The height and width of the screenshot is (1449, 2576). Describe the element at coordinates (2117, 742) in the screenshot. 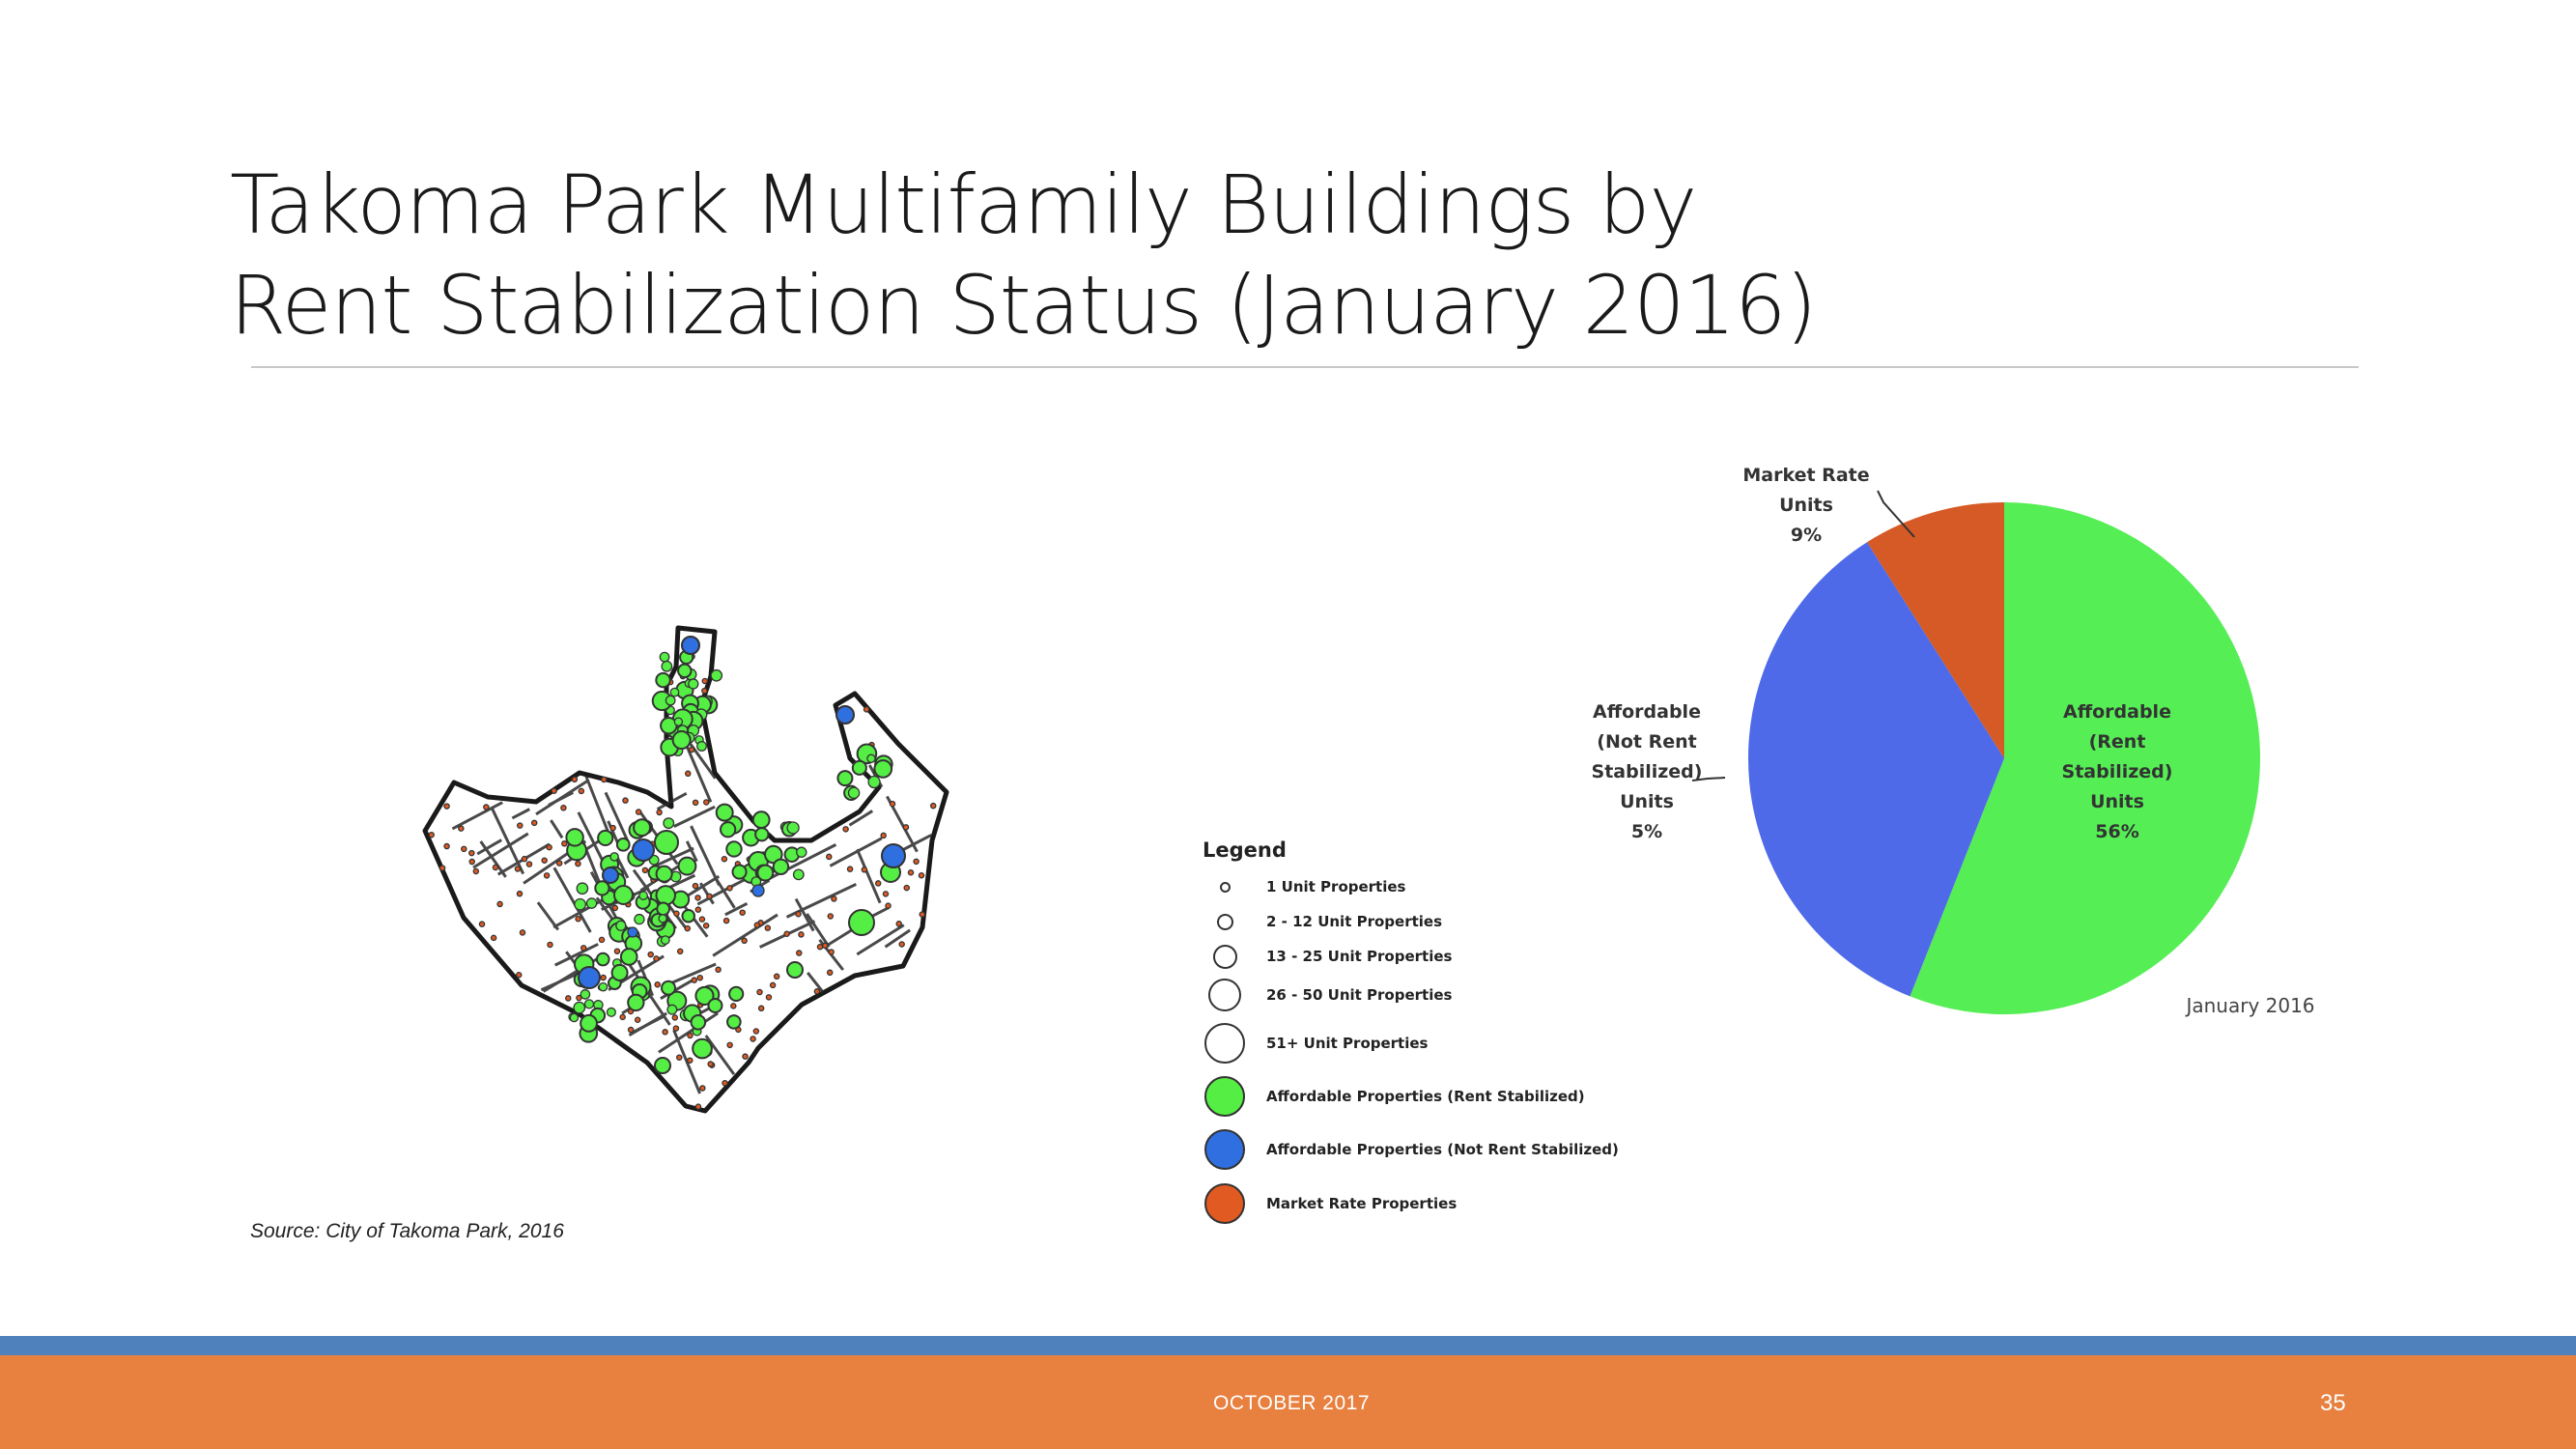

I see `label-stabilized-line2: (Rent` at that location.